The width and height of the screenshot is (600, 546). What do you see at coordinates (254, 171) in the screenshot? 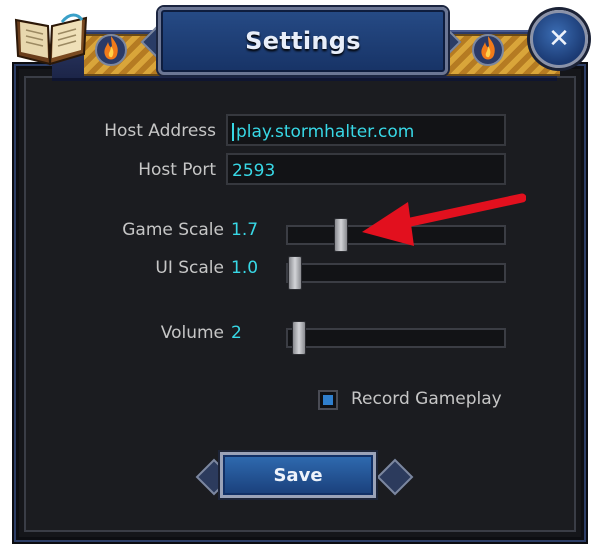
I see `host-port-value: 2593` at bounding box center [254, 171].